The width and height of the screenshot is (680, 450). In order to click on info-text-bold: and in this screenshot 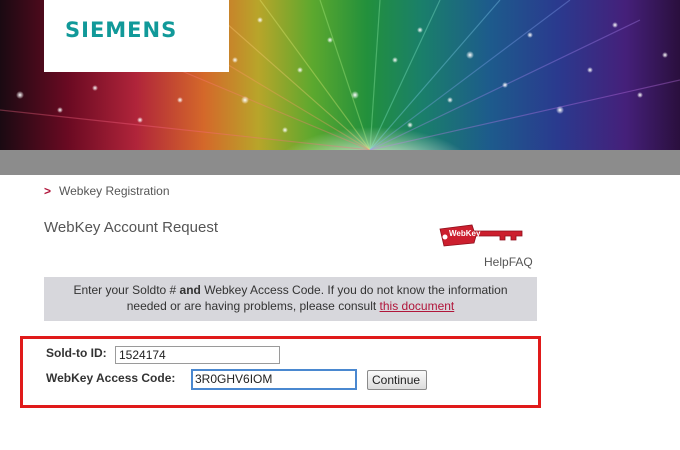, I will do `click(190, 290)`.